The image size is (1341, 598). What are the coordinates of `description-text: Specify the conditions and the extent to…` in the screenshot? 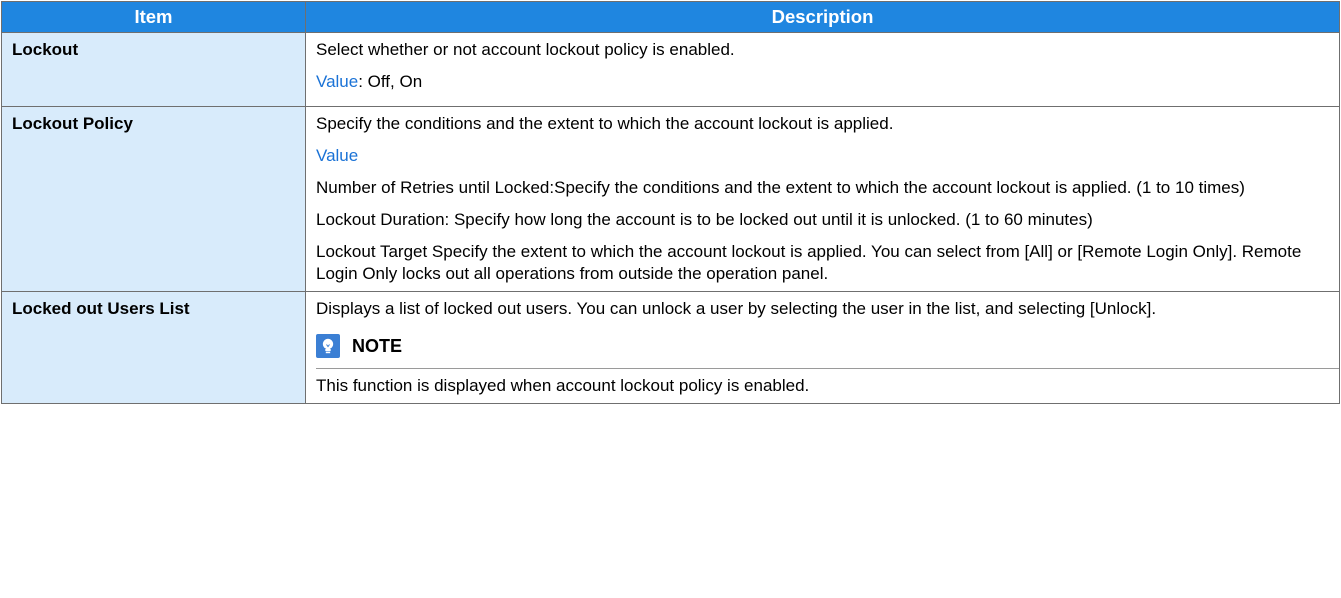 It's located at (605, 123).